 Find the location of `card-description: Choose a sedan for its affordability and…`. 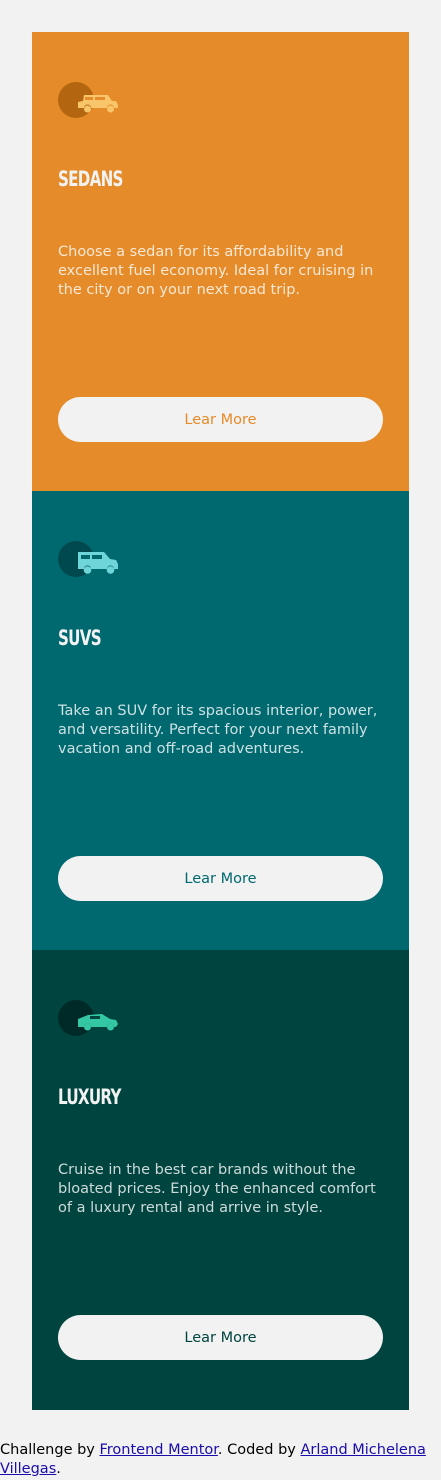

card-description: Choose a sedan for its affordability and… is located at coordinates (216, 271).